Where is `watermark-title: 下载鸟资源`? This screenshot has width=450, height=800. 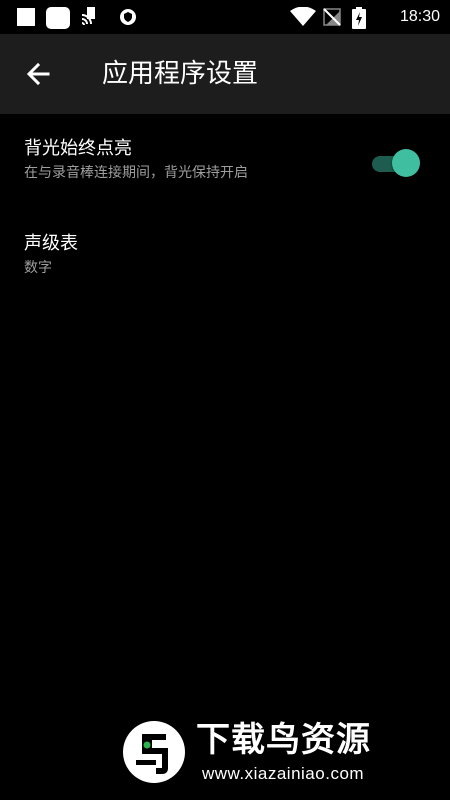 watermark-title: 下载鸟资源 is located at coordinates (283, 740).